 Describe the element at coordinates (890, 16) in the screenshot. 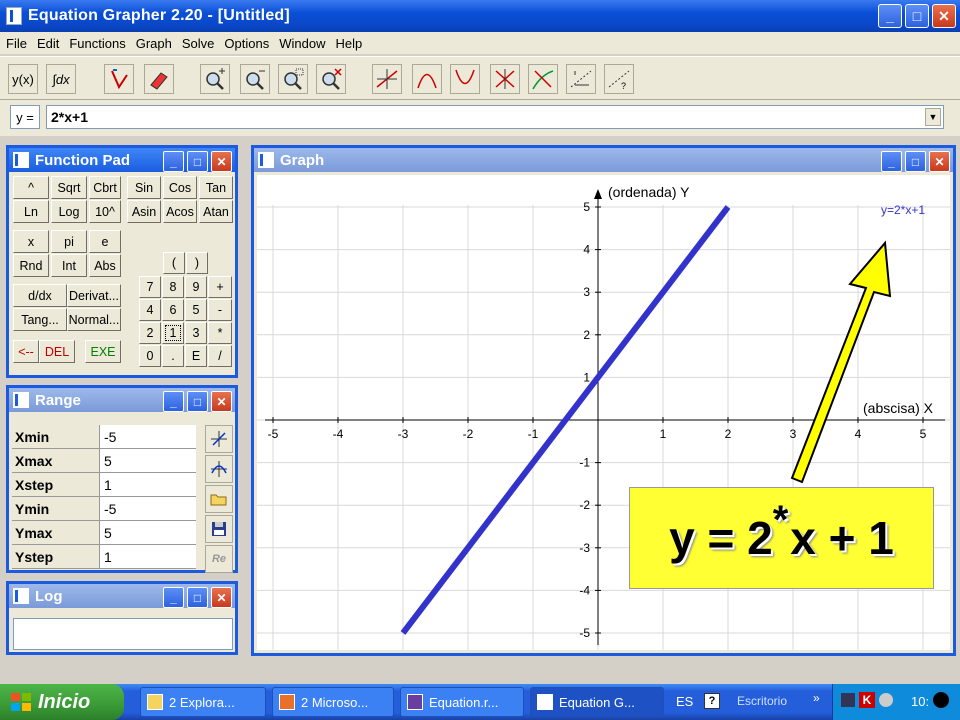

I see `minimize-button: _` at that location.